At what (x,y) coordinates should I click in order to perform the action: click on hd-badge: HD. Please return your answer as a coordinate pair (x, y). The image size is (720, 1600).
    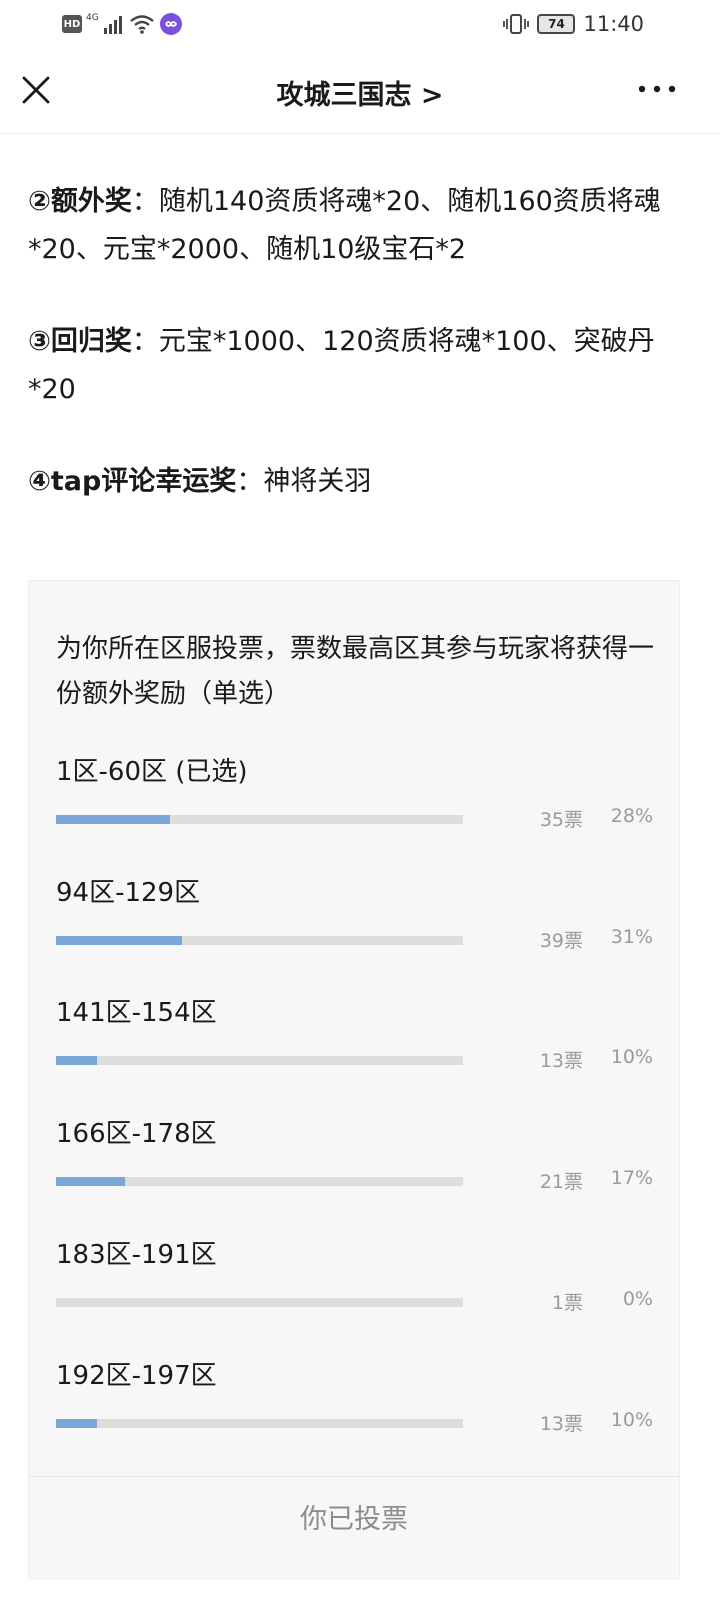
    Looking at the image, I should click on (72, 24).